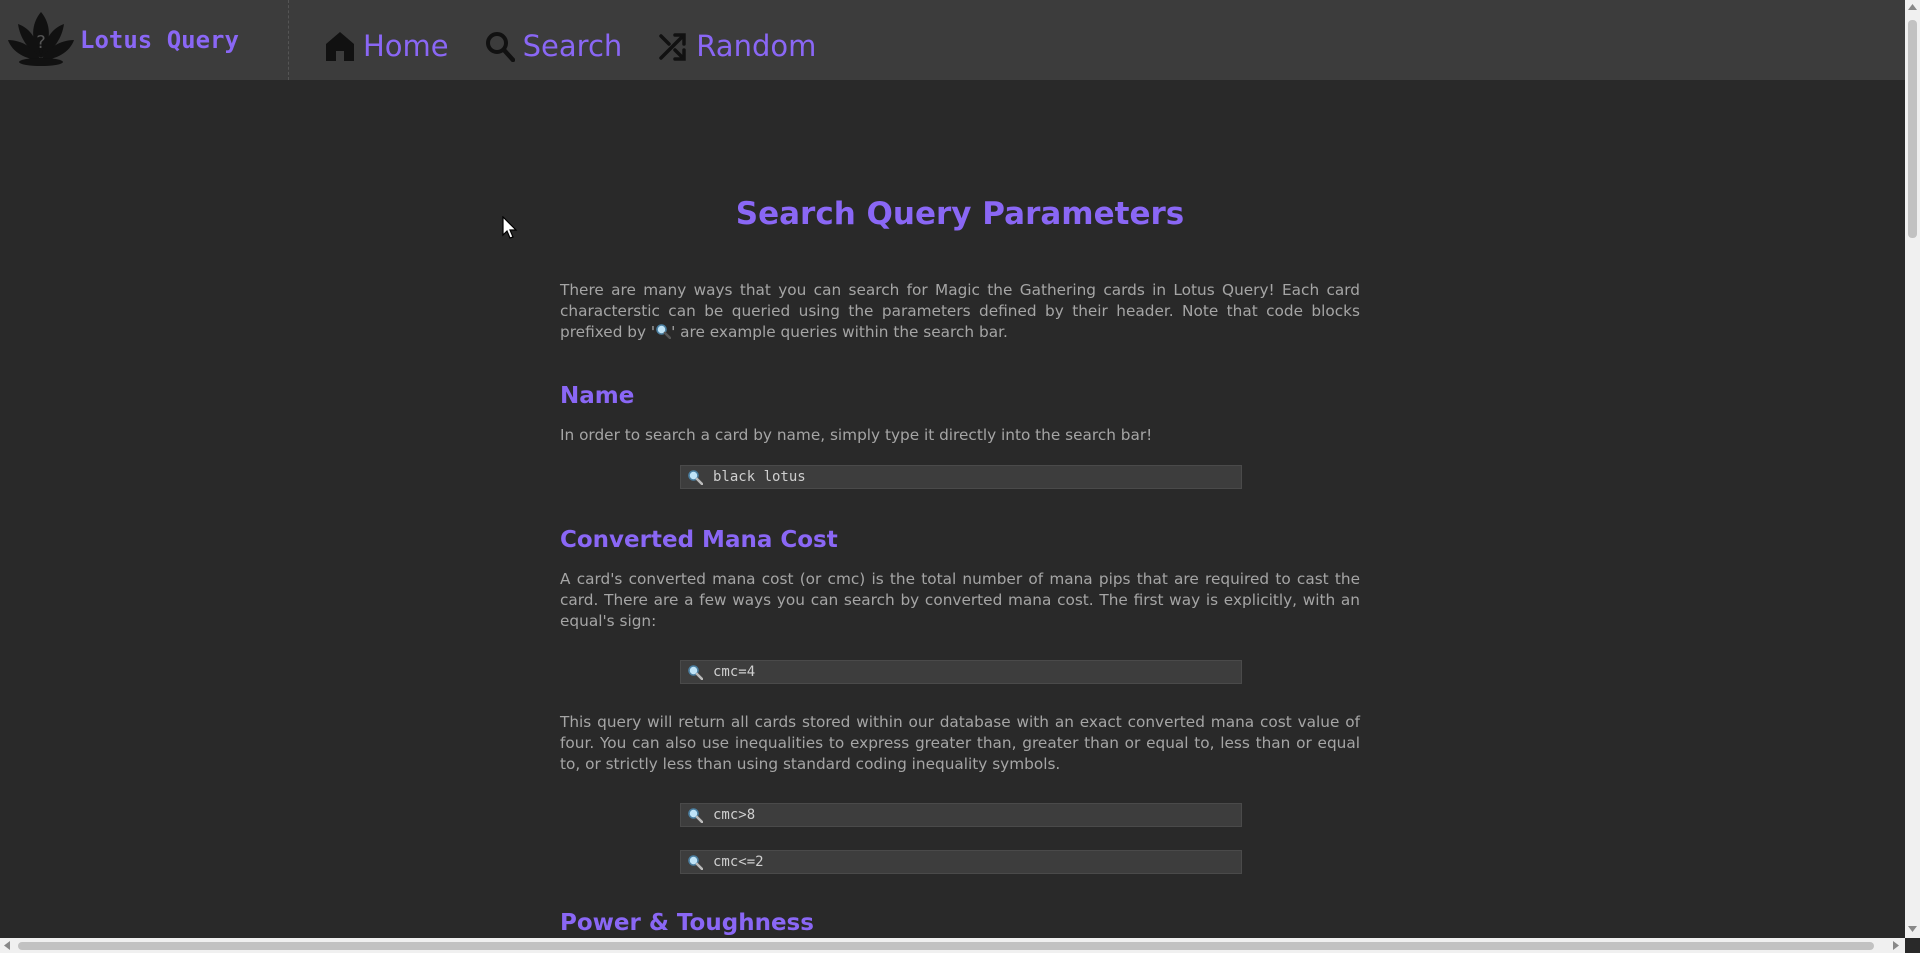 Image resolution: width=1920 pixels, height=953 pixels. I want to click on example-query-cmc-greater: cmc>8, so click(961, 815).